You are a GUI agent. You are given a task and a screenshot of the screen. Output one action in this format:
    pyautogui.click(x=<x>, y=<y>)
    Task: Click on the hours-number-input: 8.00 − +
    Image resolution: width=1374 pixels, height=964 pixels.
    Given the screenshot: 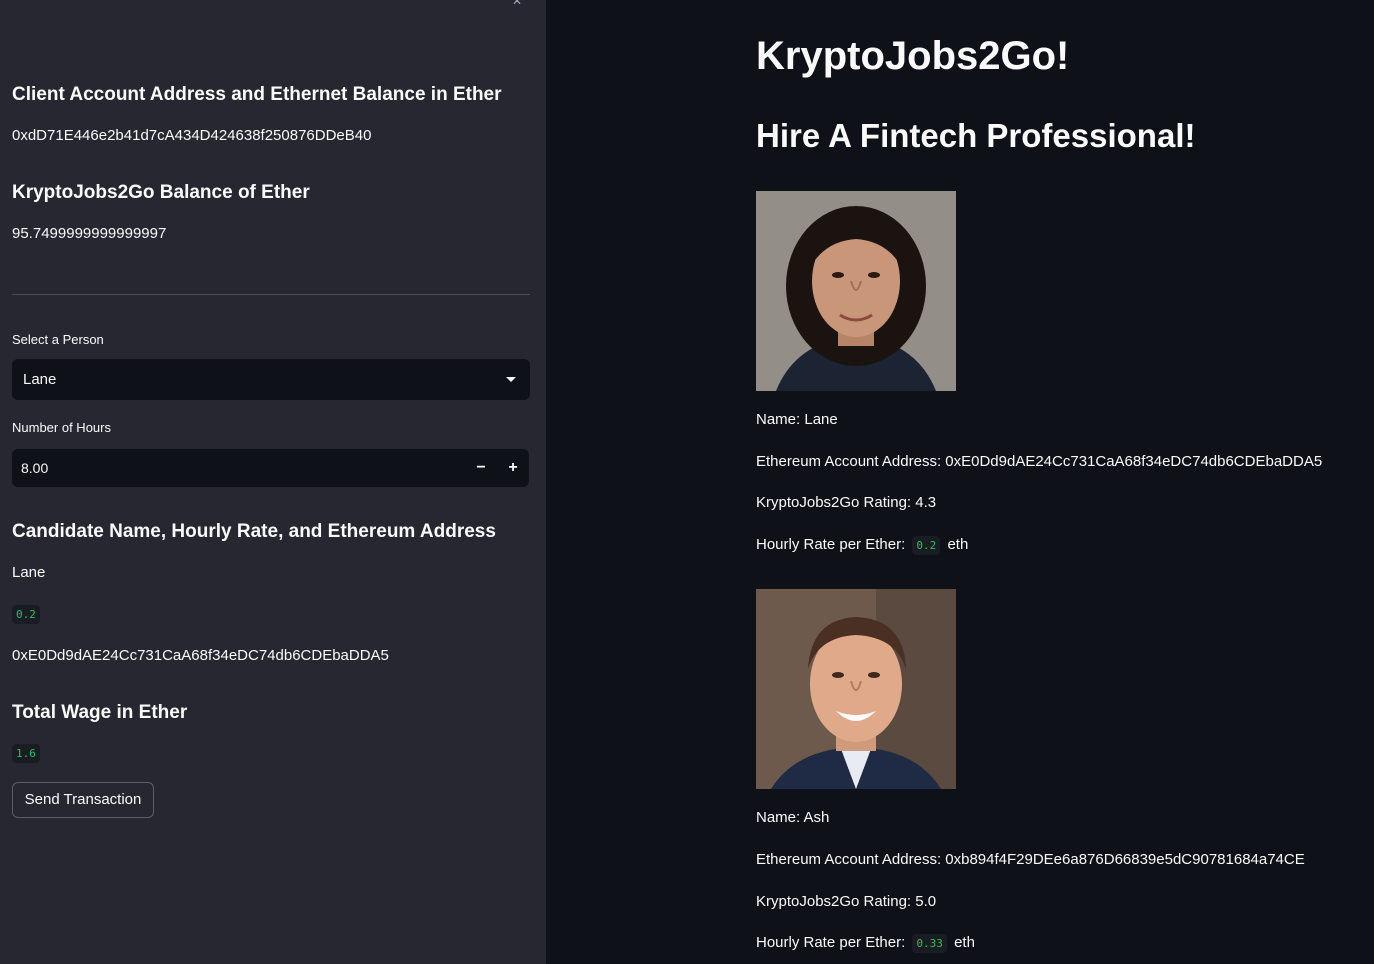 What is the action you would take?
    pyautogui.click(x=270, y=468)
    